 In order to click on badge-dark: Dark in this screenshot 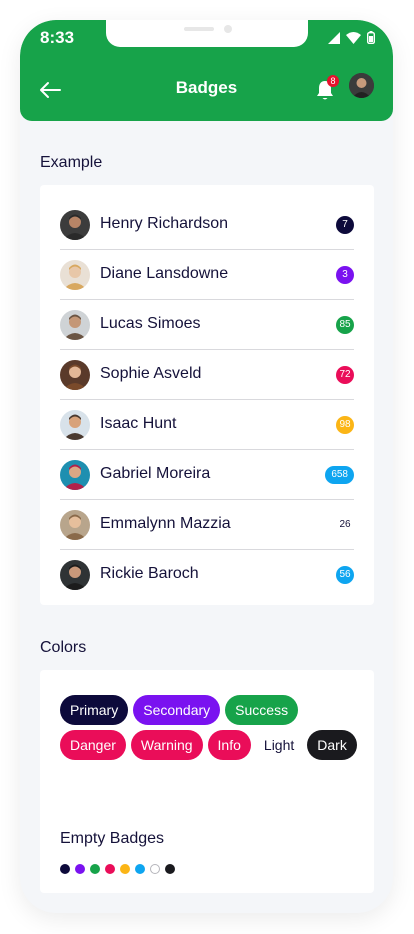, I will do `click(332, 745)`.